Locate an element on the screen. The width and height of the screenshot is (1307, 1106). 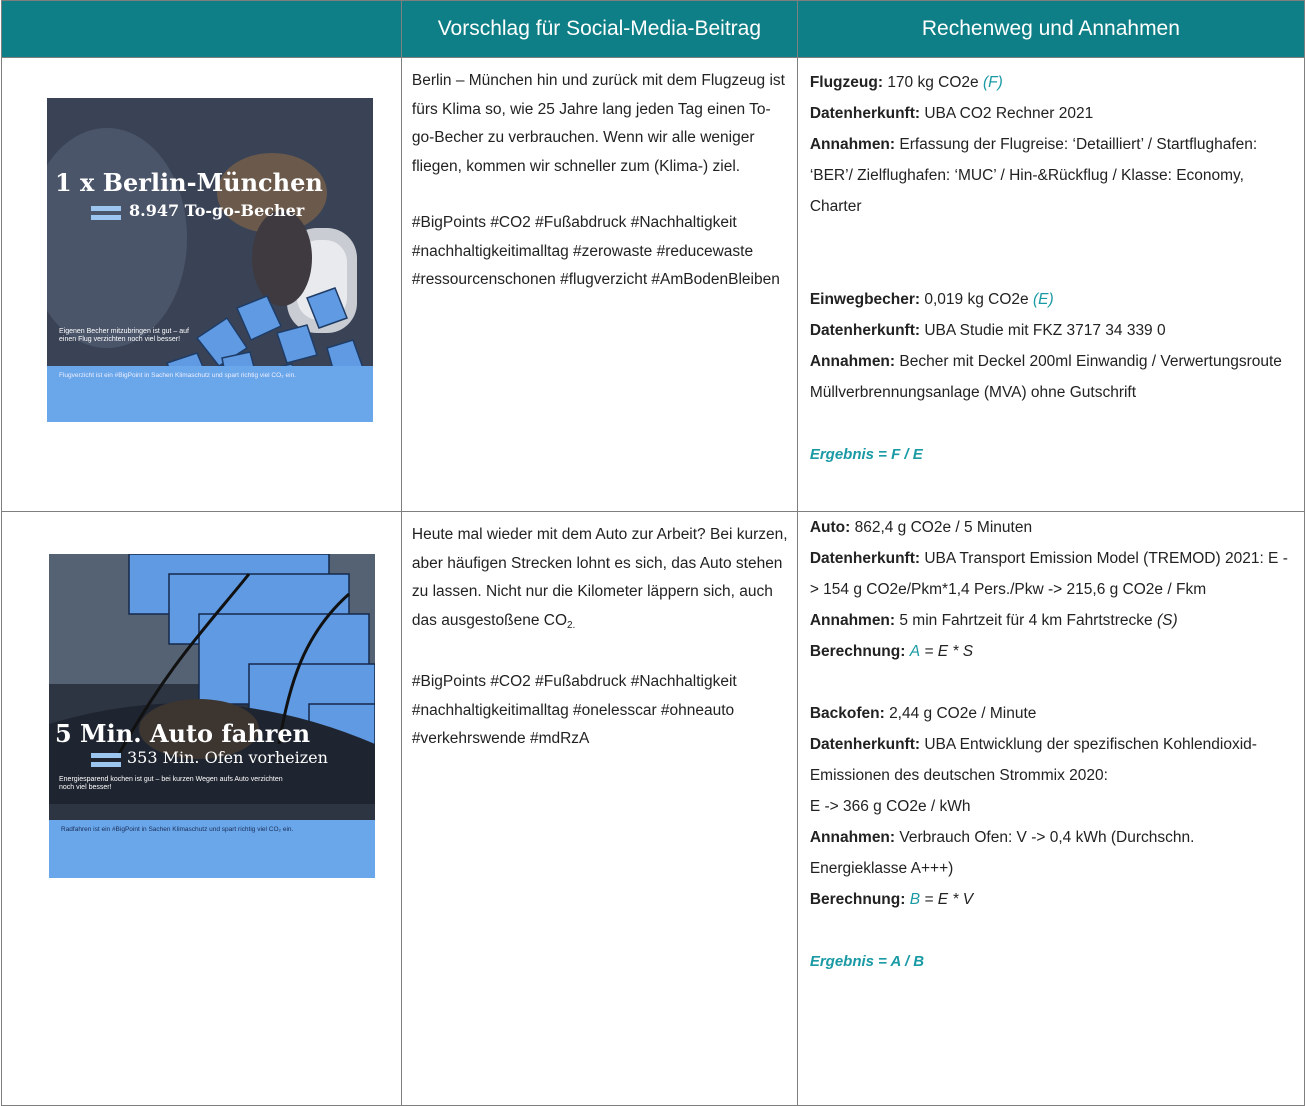
calc-label: Flugzeug: is located at coordinates (846, 82).